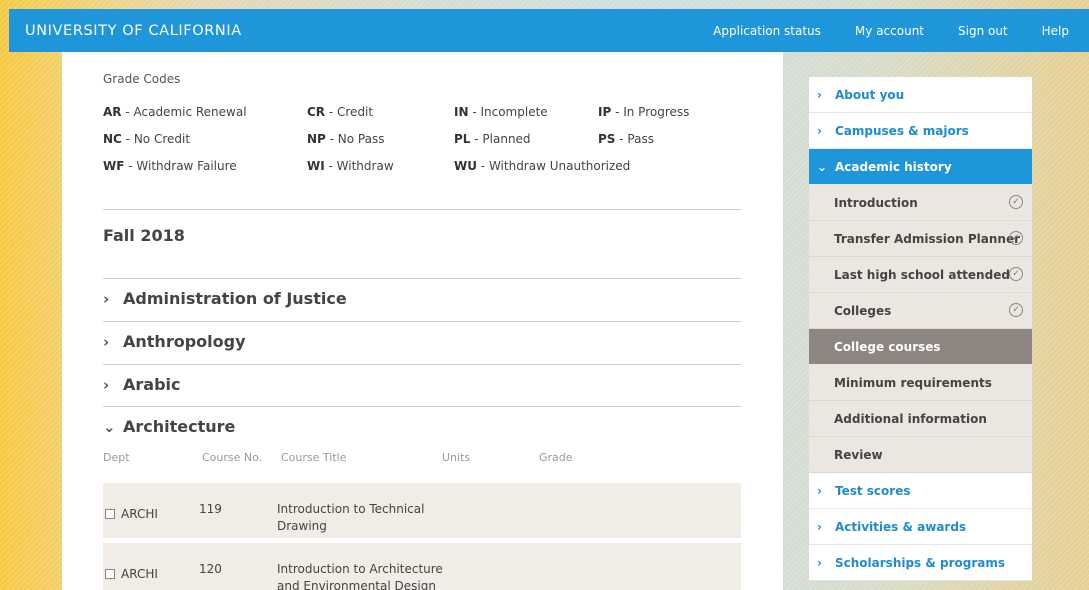  I want to click on grade-code: PS, so click(607, 139).